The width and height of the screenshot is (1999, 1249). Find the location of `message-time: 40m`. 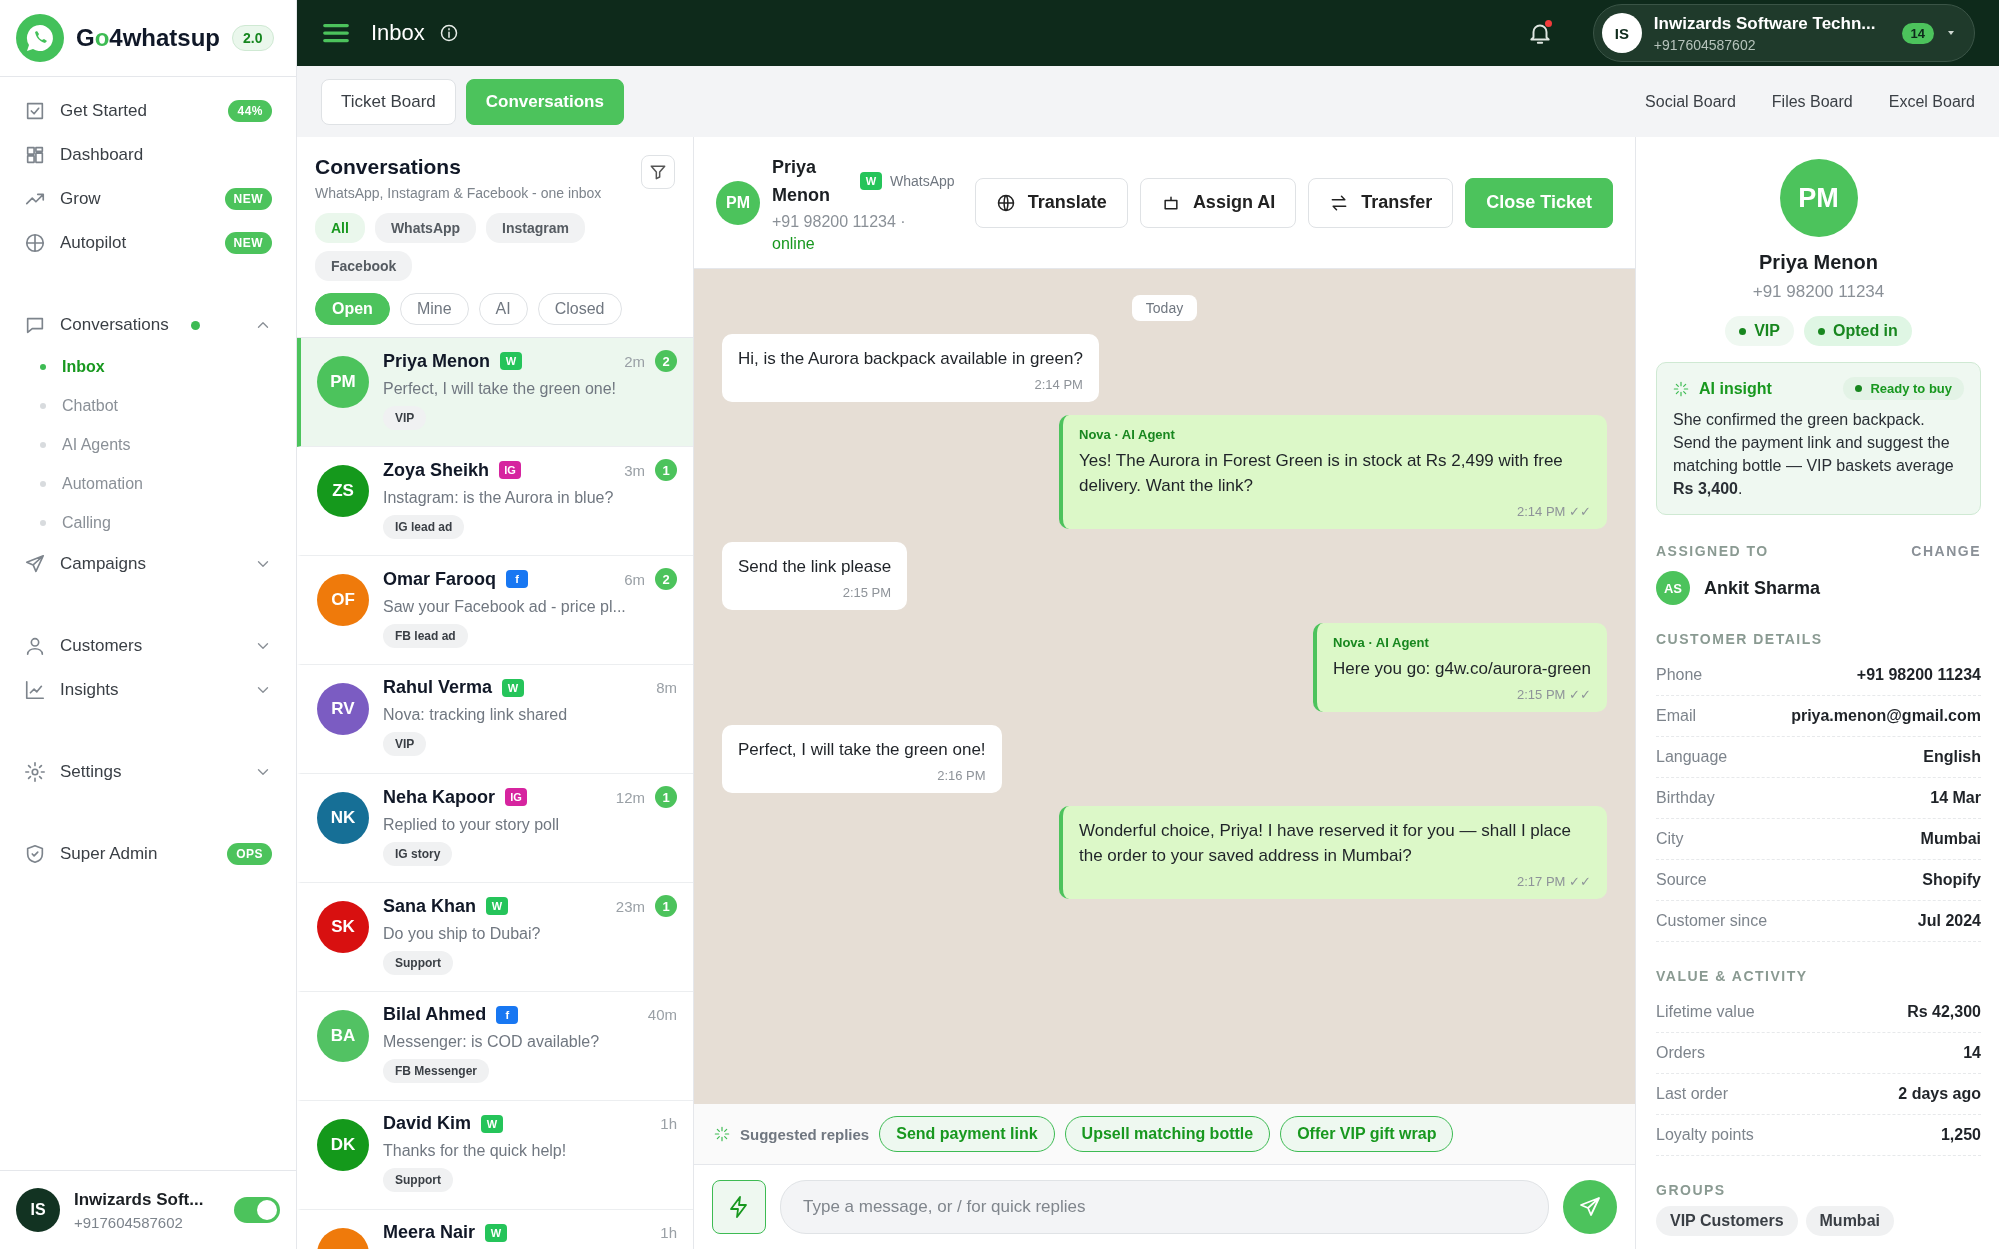

message-time: 40m is located at coordinates (662, 1014).